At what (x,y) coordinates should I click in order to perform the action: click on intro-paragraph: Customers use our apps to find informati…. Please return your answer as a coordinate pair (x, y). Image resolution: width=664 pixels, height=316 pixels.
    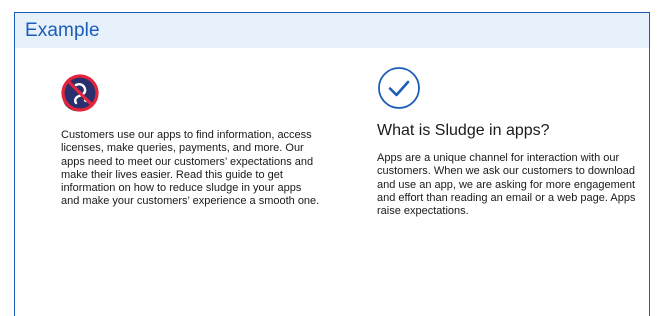
    Looking at the image, I should click on (190, 168).